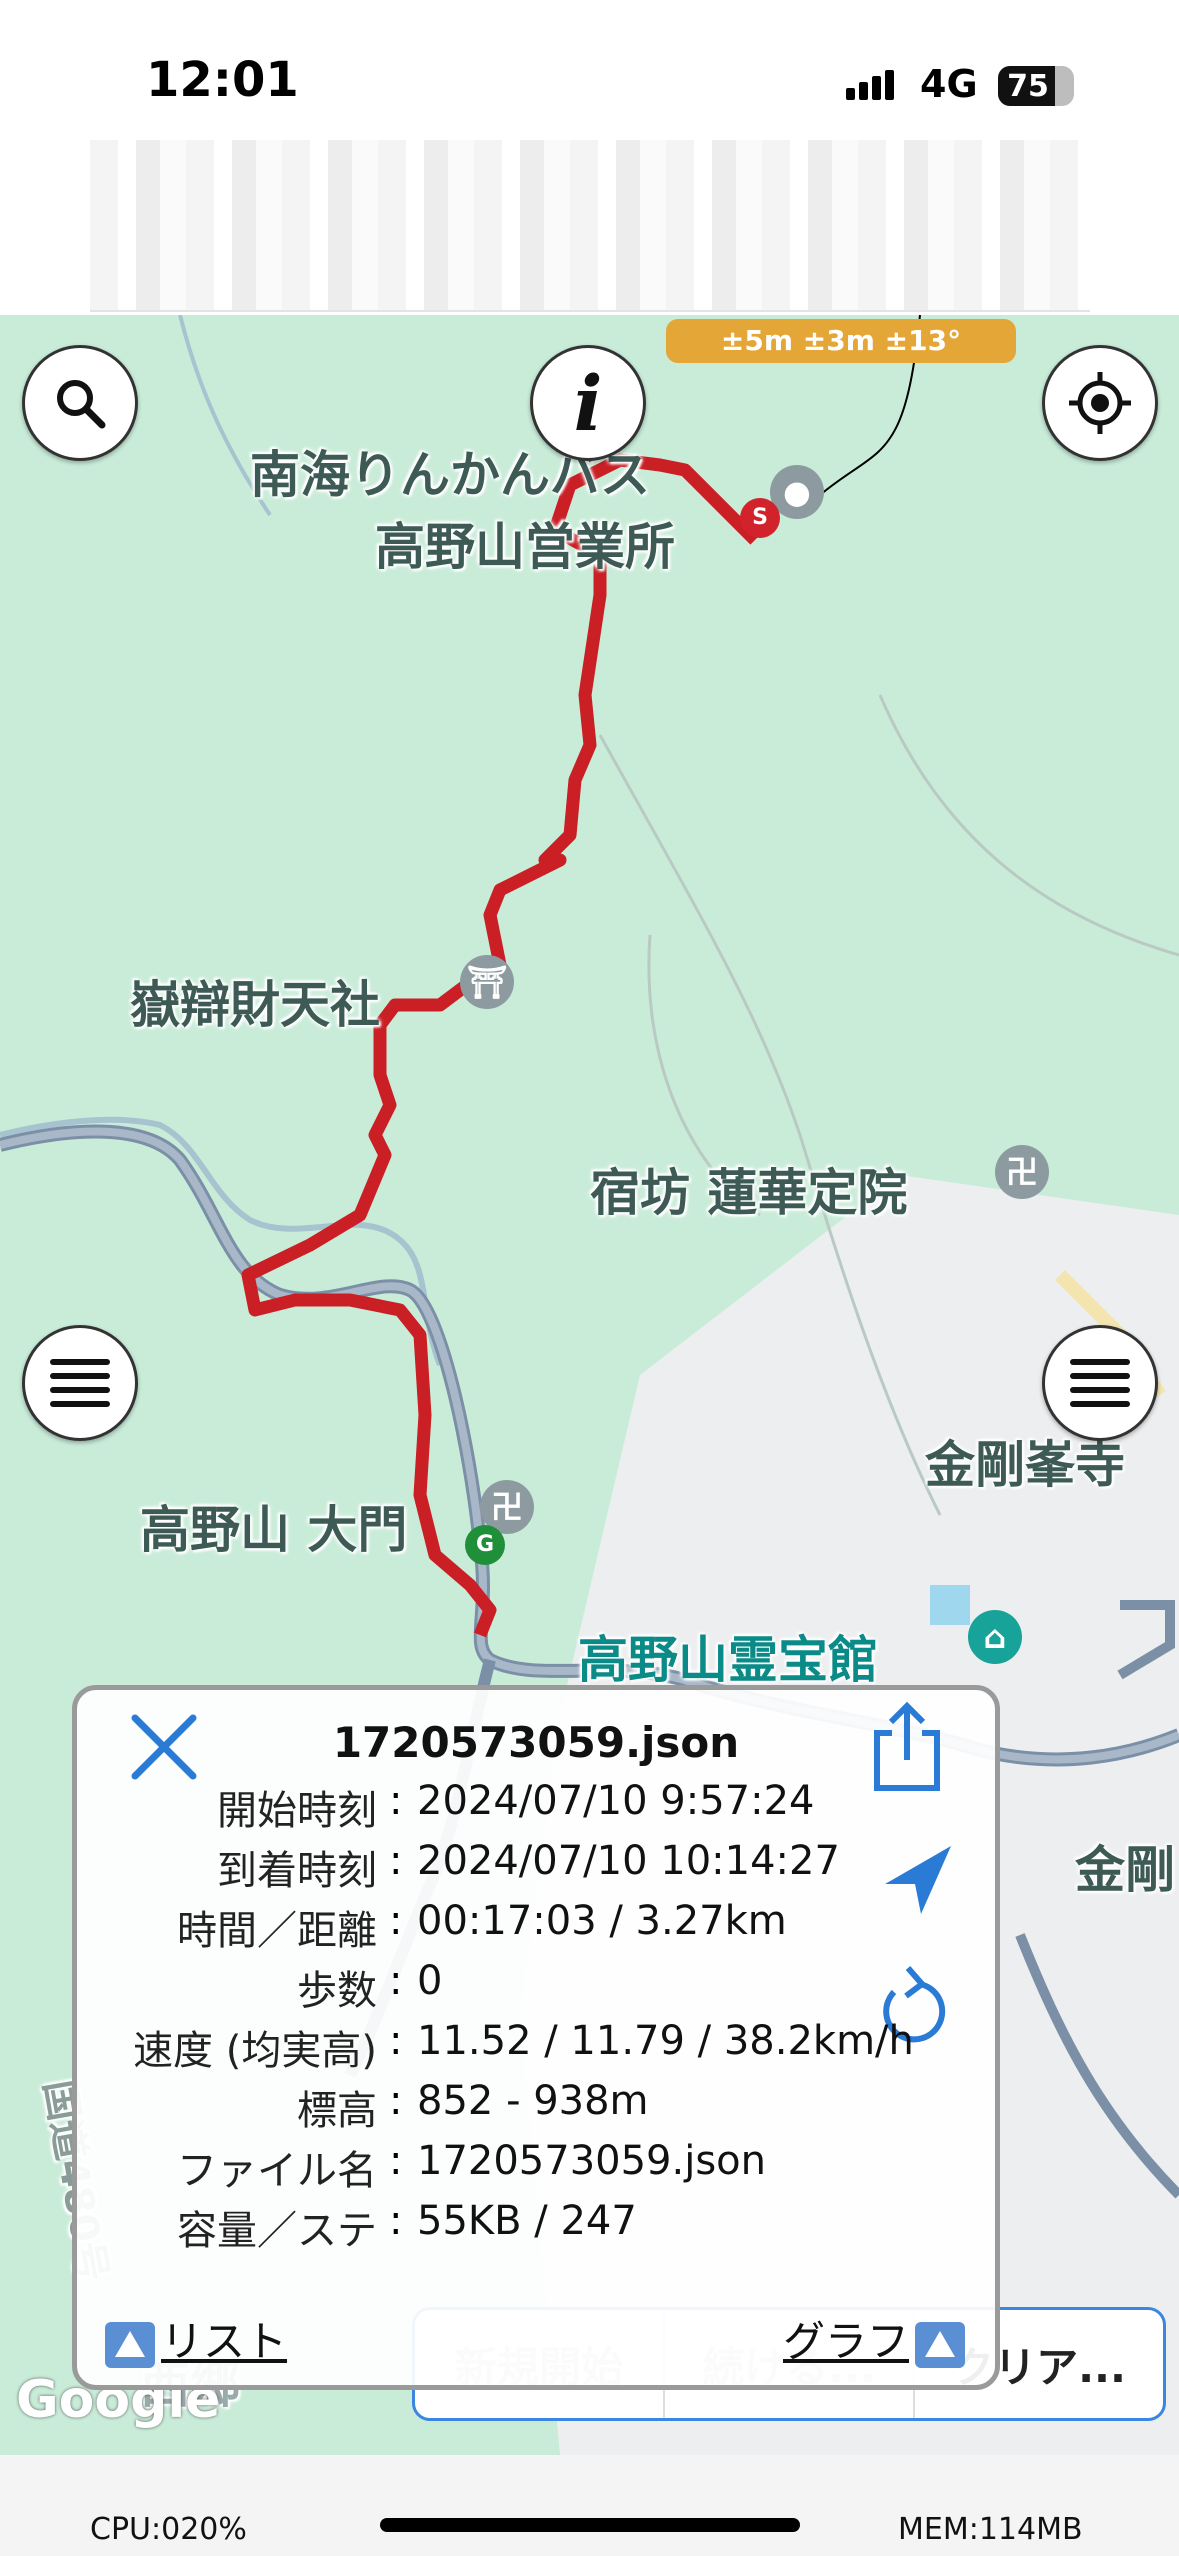  Describe the element at coordinates (616, 1801) in the screenshot. I see `info-row-value: 2024/07/10 9:57:24` at that location.